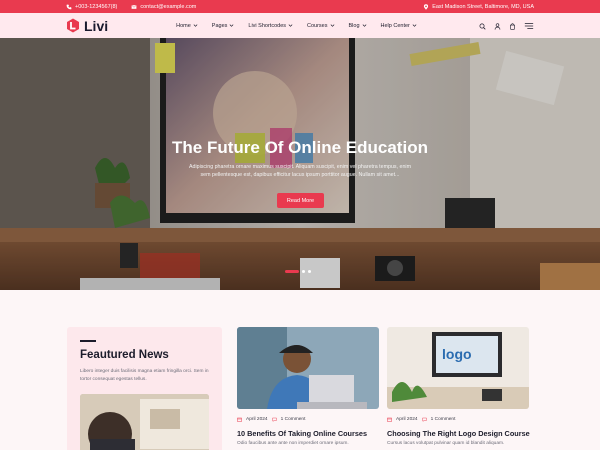  I want to click on phone-number: +003-1234567(8), so click(96, 6).